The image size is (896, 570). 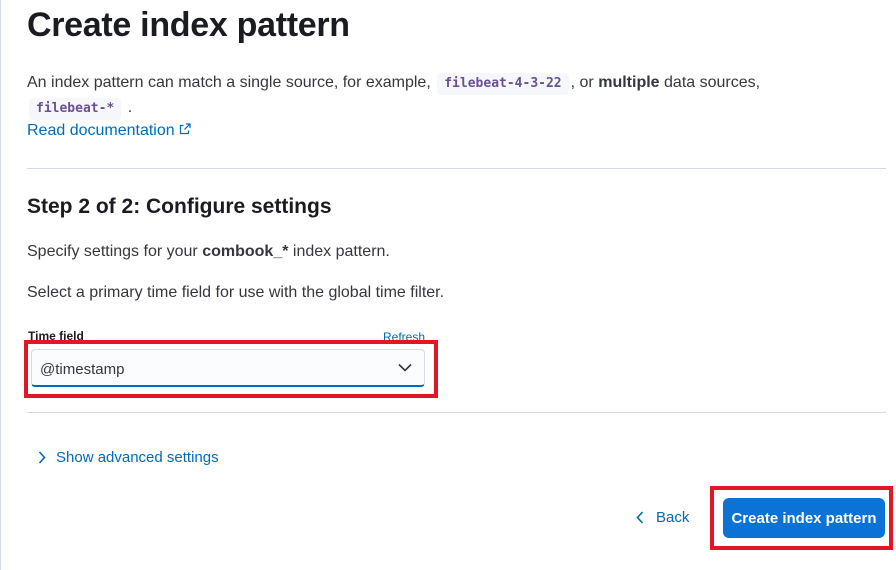 I want to click on chevron-right-icon, so click(x=42, y=457).